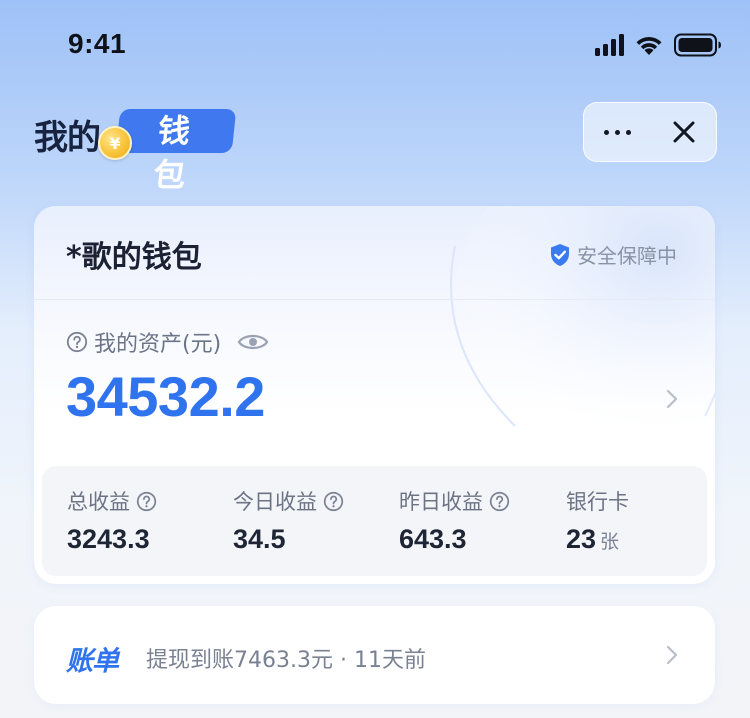 The image size is (750, 718). I want to click on stat-value: 34.5, so click(259, 539).